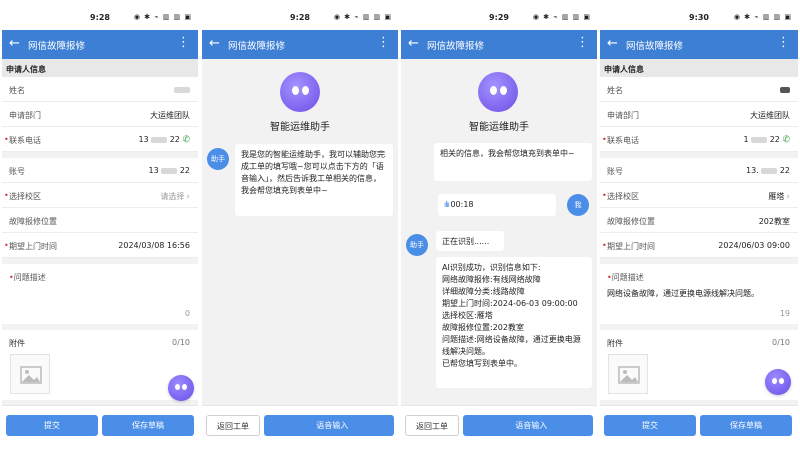 This screenshot has width=800, height=449. Describe the element at coordinates (499, 15) in the screenshot. I see `status-bar: 9:29 ◉ ✱ ⌁ ▥ ▥ ▣` at that location.